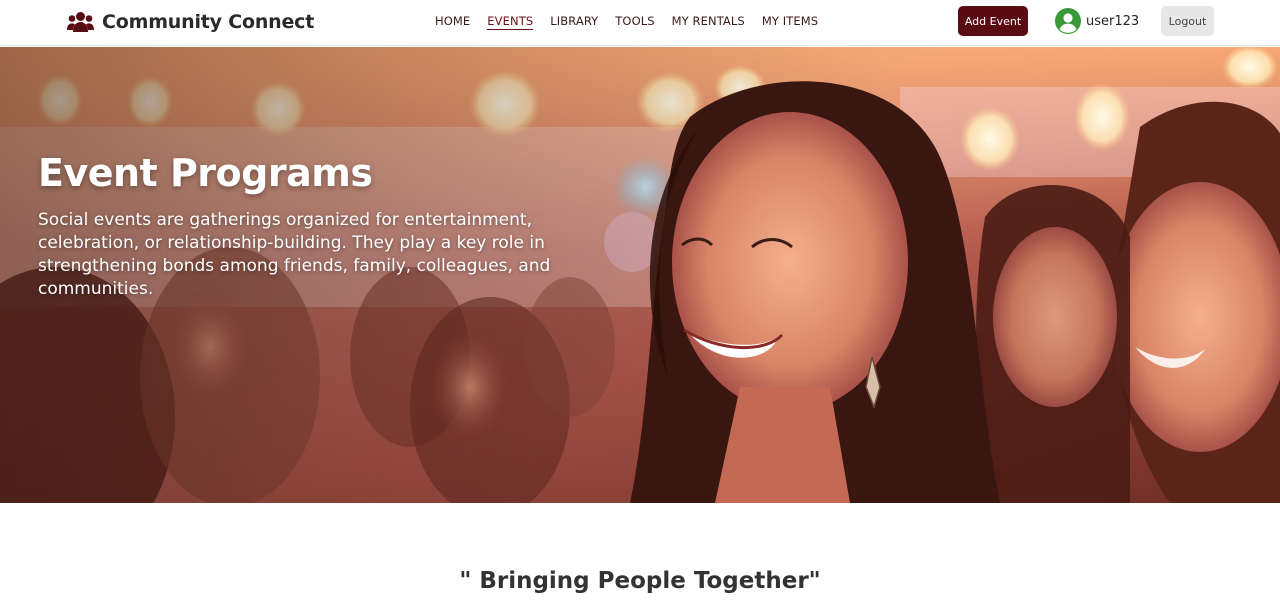 Image resolution: width=1280 pixels, height=602 pixels. Describe the element at coordinates (634, 21) in the screenshot. I see `nav-tools-link: TOOLS` at that location.